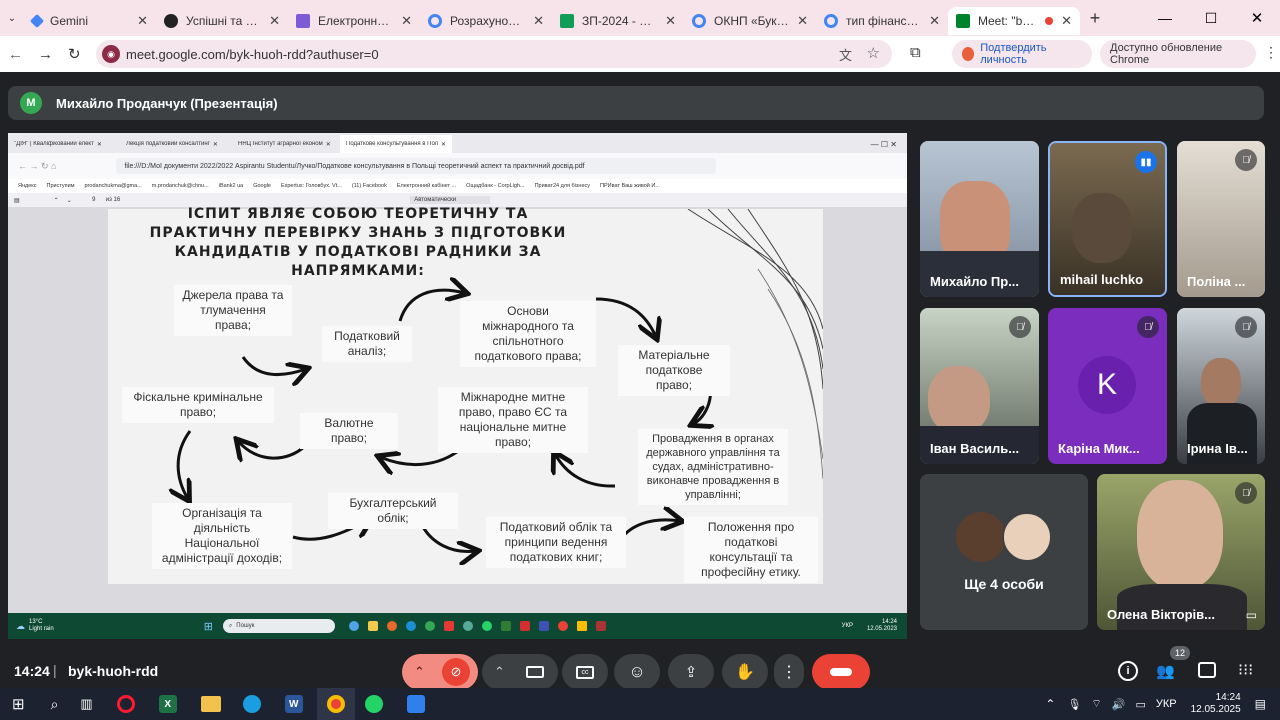  Describe the element at coordinates (882, 21) in the screenshot. I see `browser-tab: тип фінансуван ✕` at that location.